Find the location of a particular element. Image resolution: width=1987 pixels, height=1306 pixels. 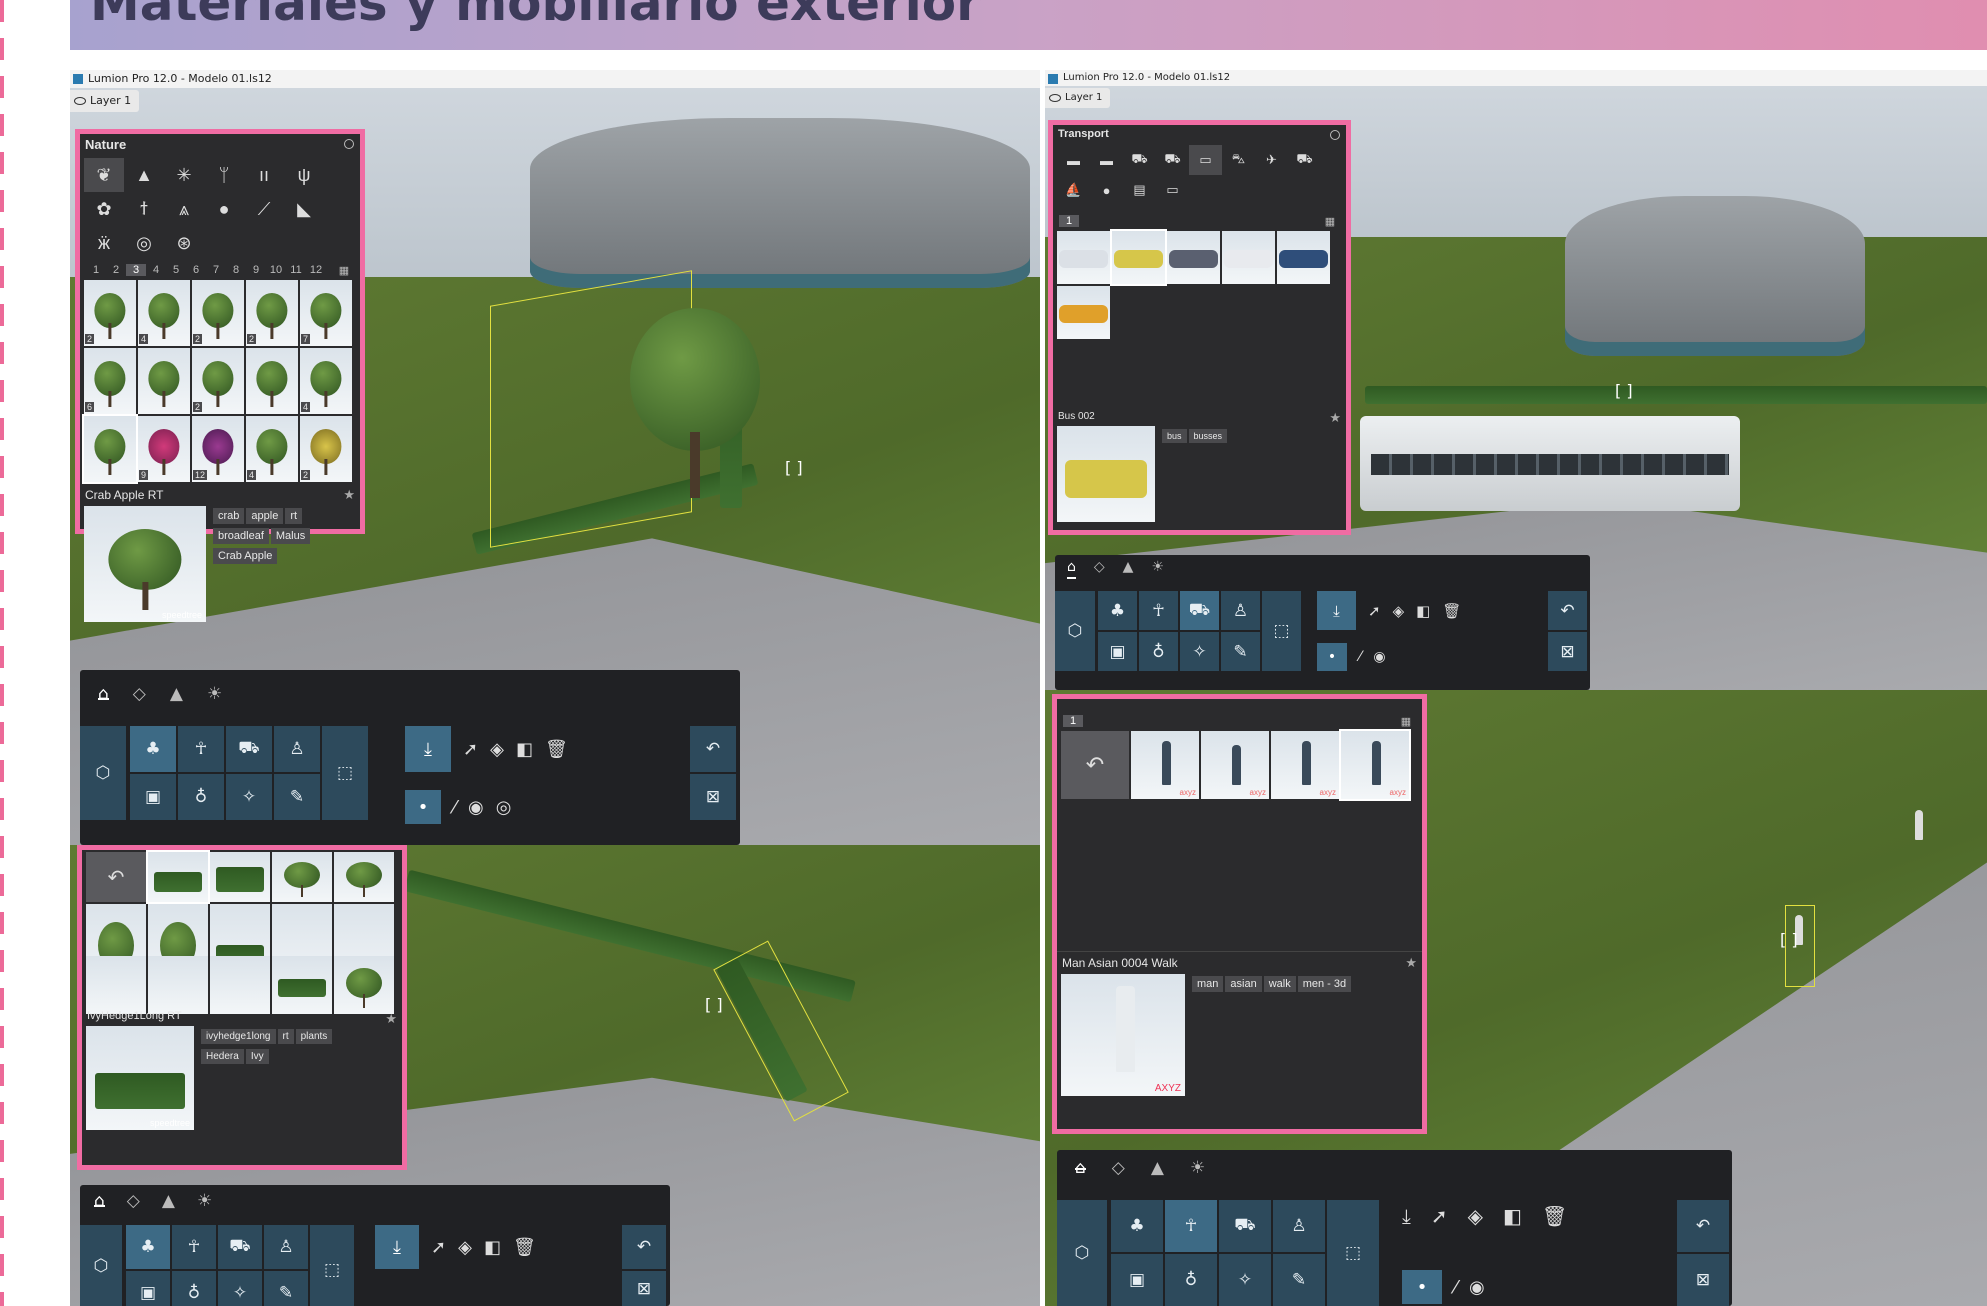

van-icon: ⛟ is located at coordinates (1172, 160).